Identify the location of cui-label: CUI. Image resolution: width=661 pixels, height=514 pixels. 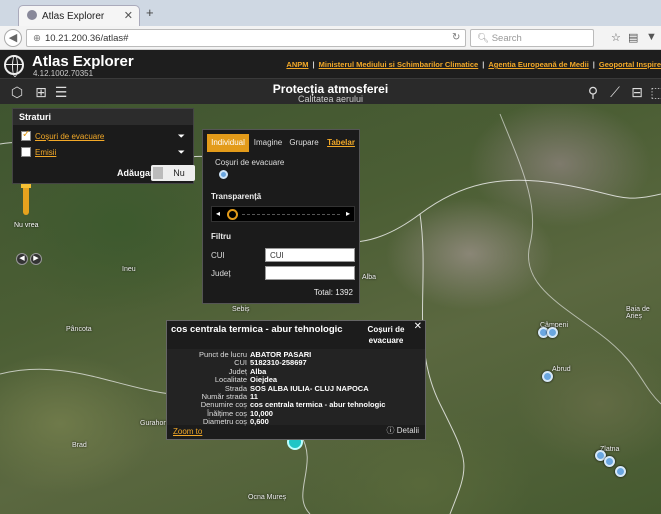
(218, 255).